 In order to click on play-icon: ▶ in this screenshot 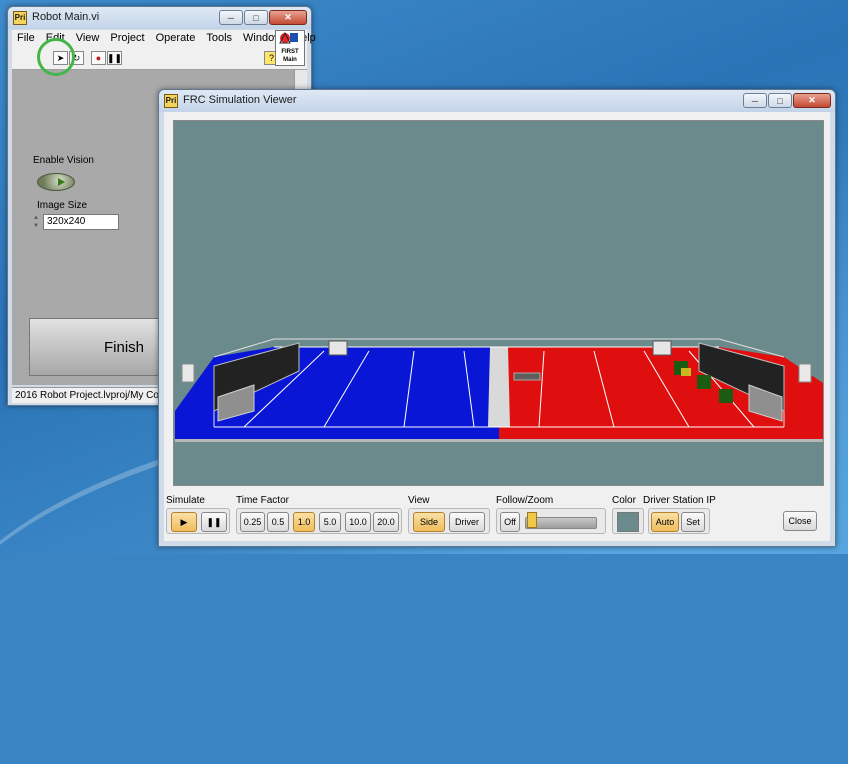, I will do `click(184, 522)`.